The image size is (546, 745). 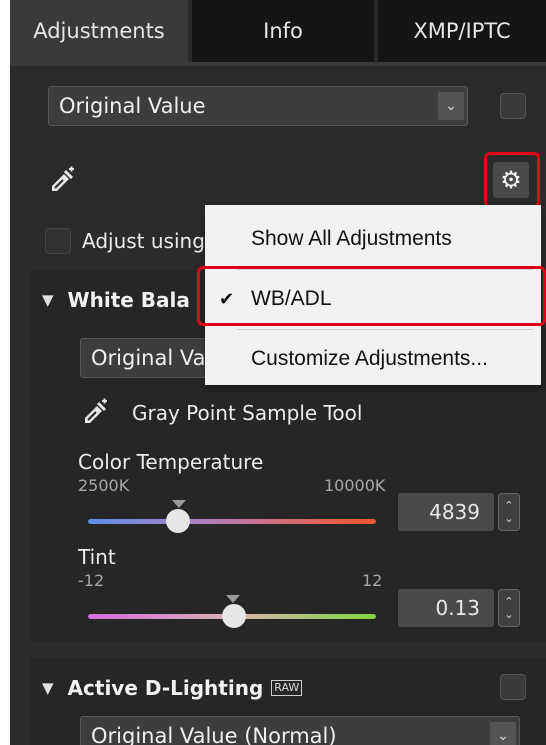 I want to click on tint-max: 12, so click(x=372, y=580).